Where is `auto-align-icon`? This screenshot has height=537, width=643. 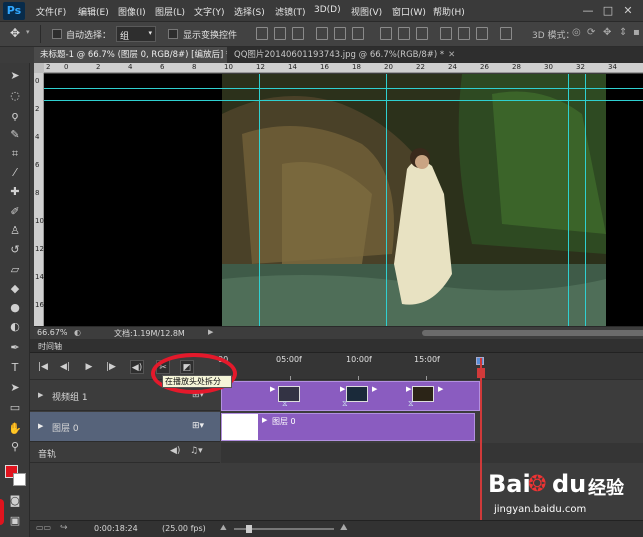
auto-align-icon is located at coordinates (506, 33).